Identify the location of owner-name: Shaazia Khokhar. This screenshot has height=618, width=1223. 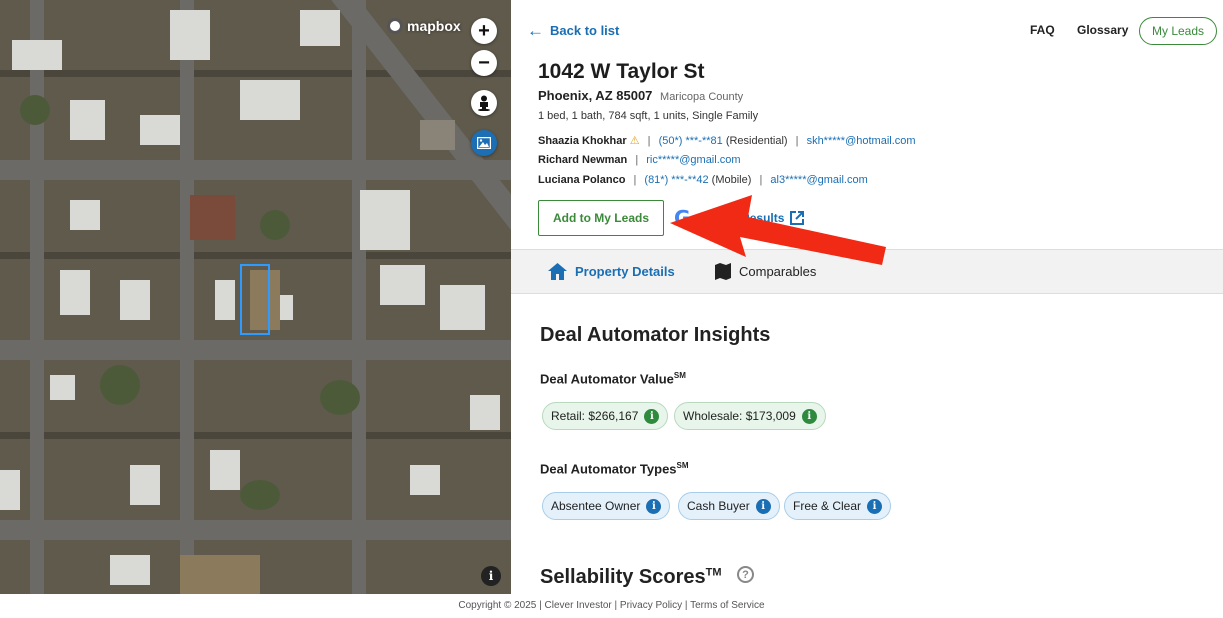
(582, 141).